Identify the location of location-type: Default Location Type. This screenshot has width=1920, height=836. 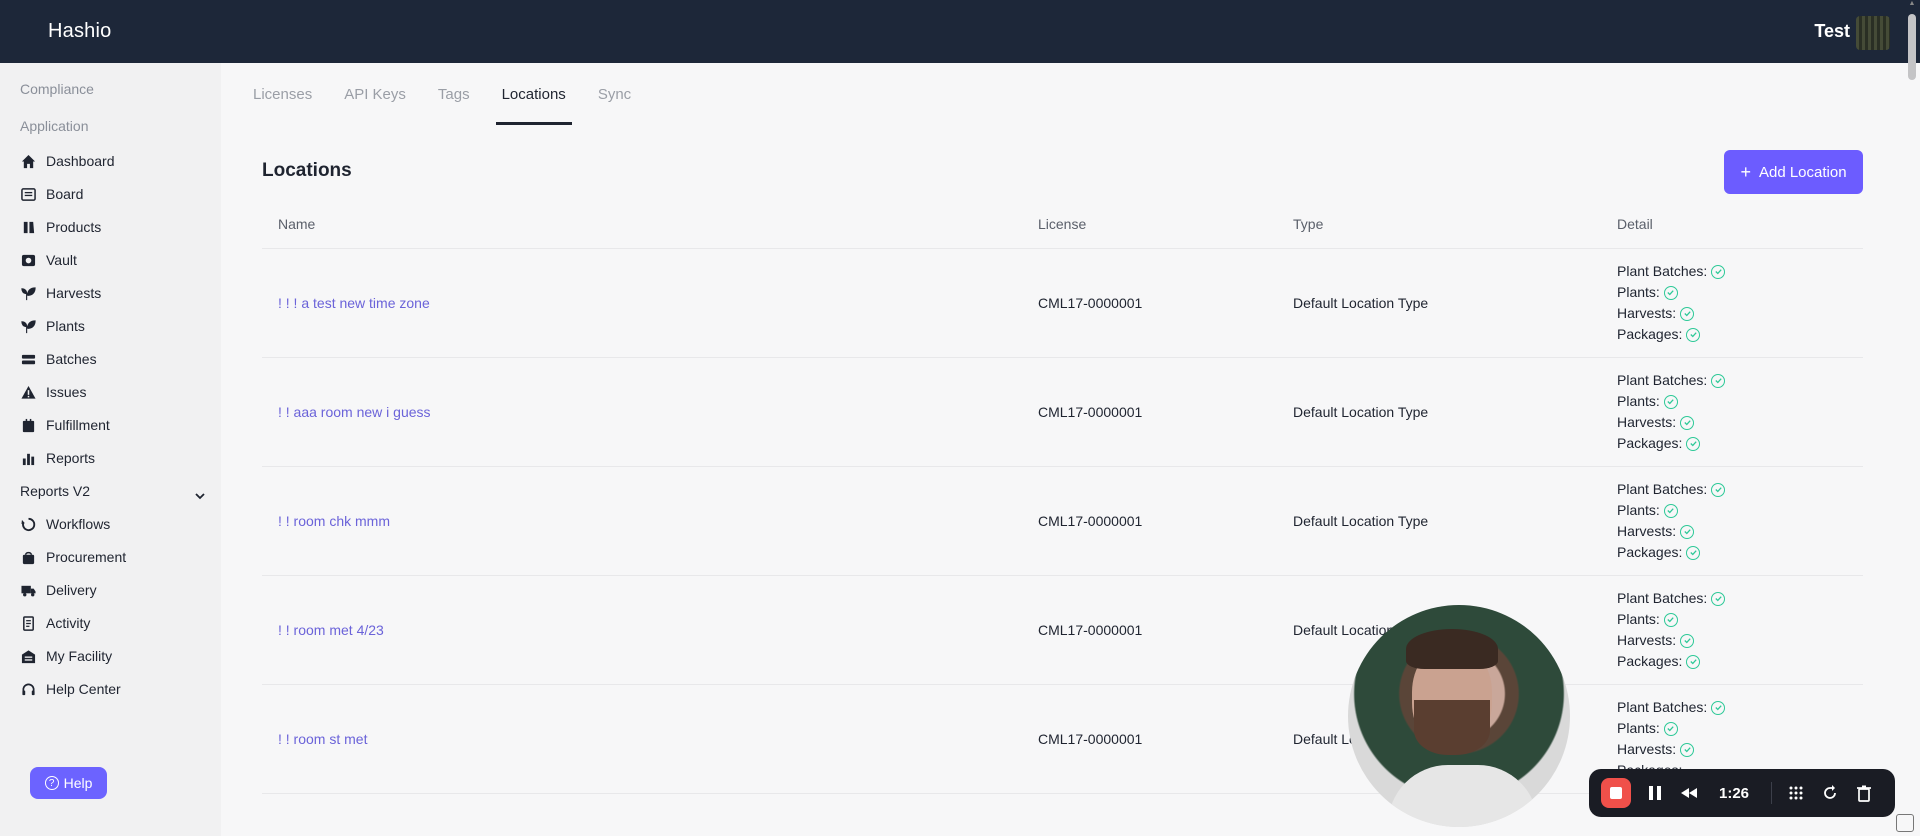
(1361, 303).